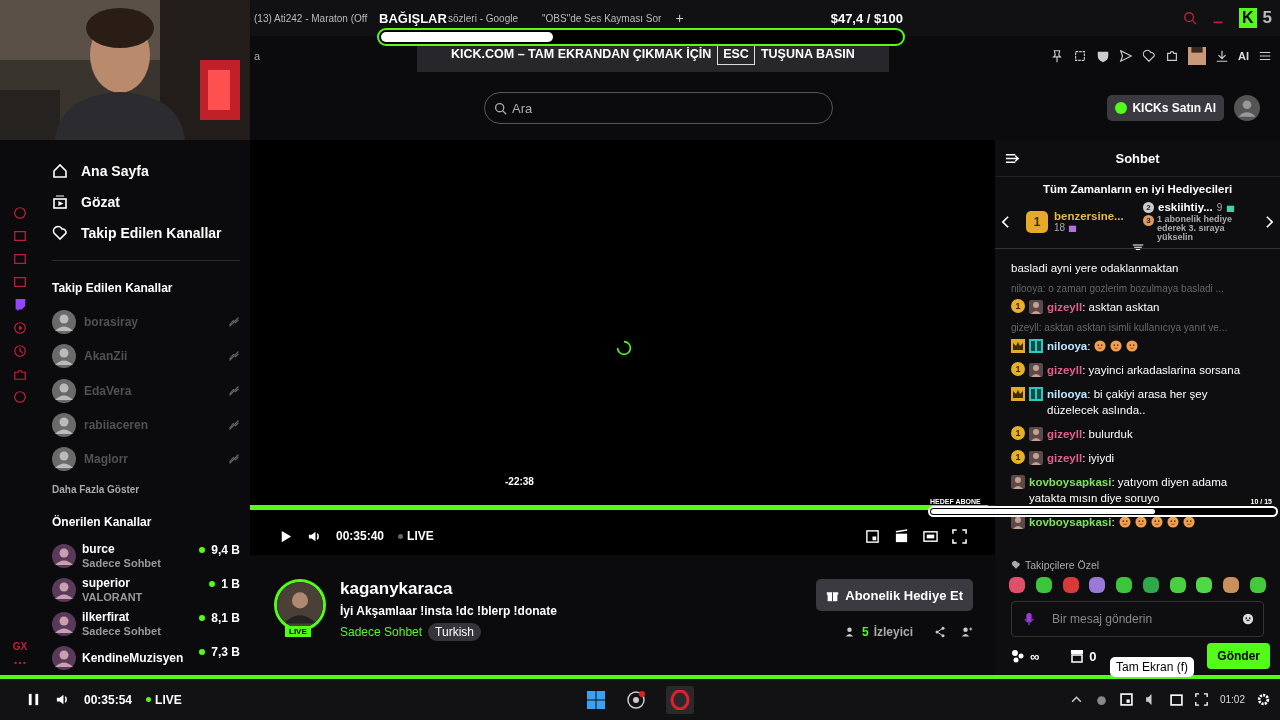 Image resolution: width=1280 pixels, height=720 pixels. I want to click on follow-icon, so click(967, 632).